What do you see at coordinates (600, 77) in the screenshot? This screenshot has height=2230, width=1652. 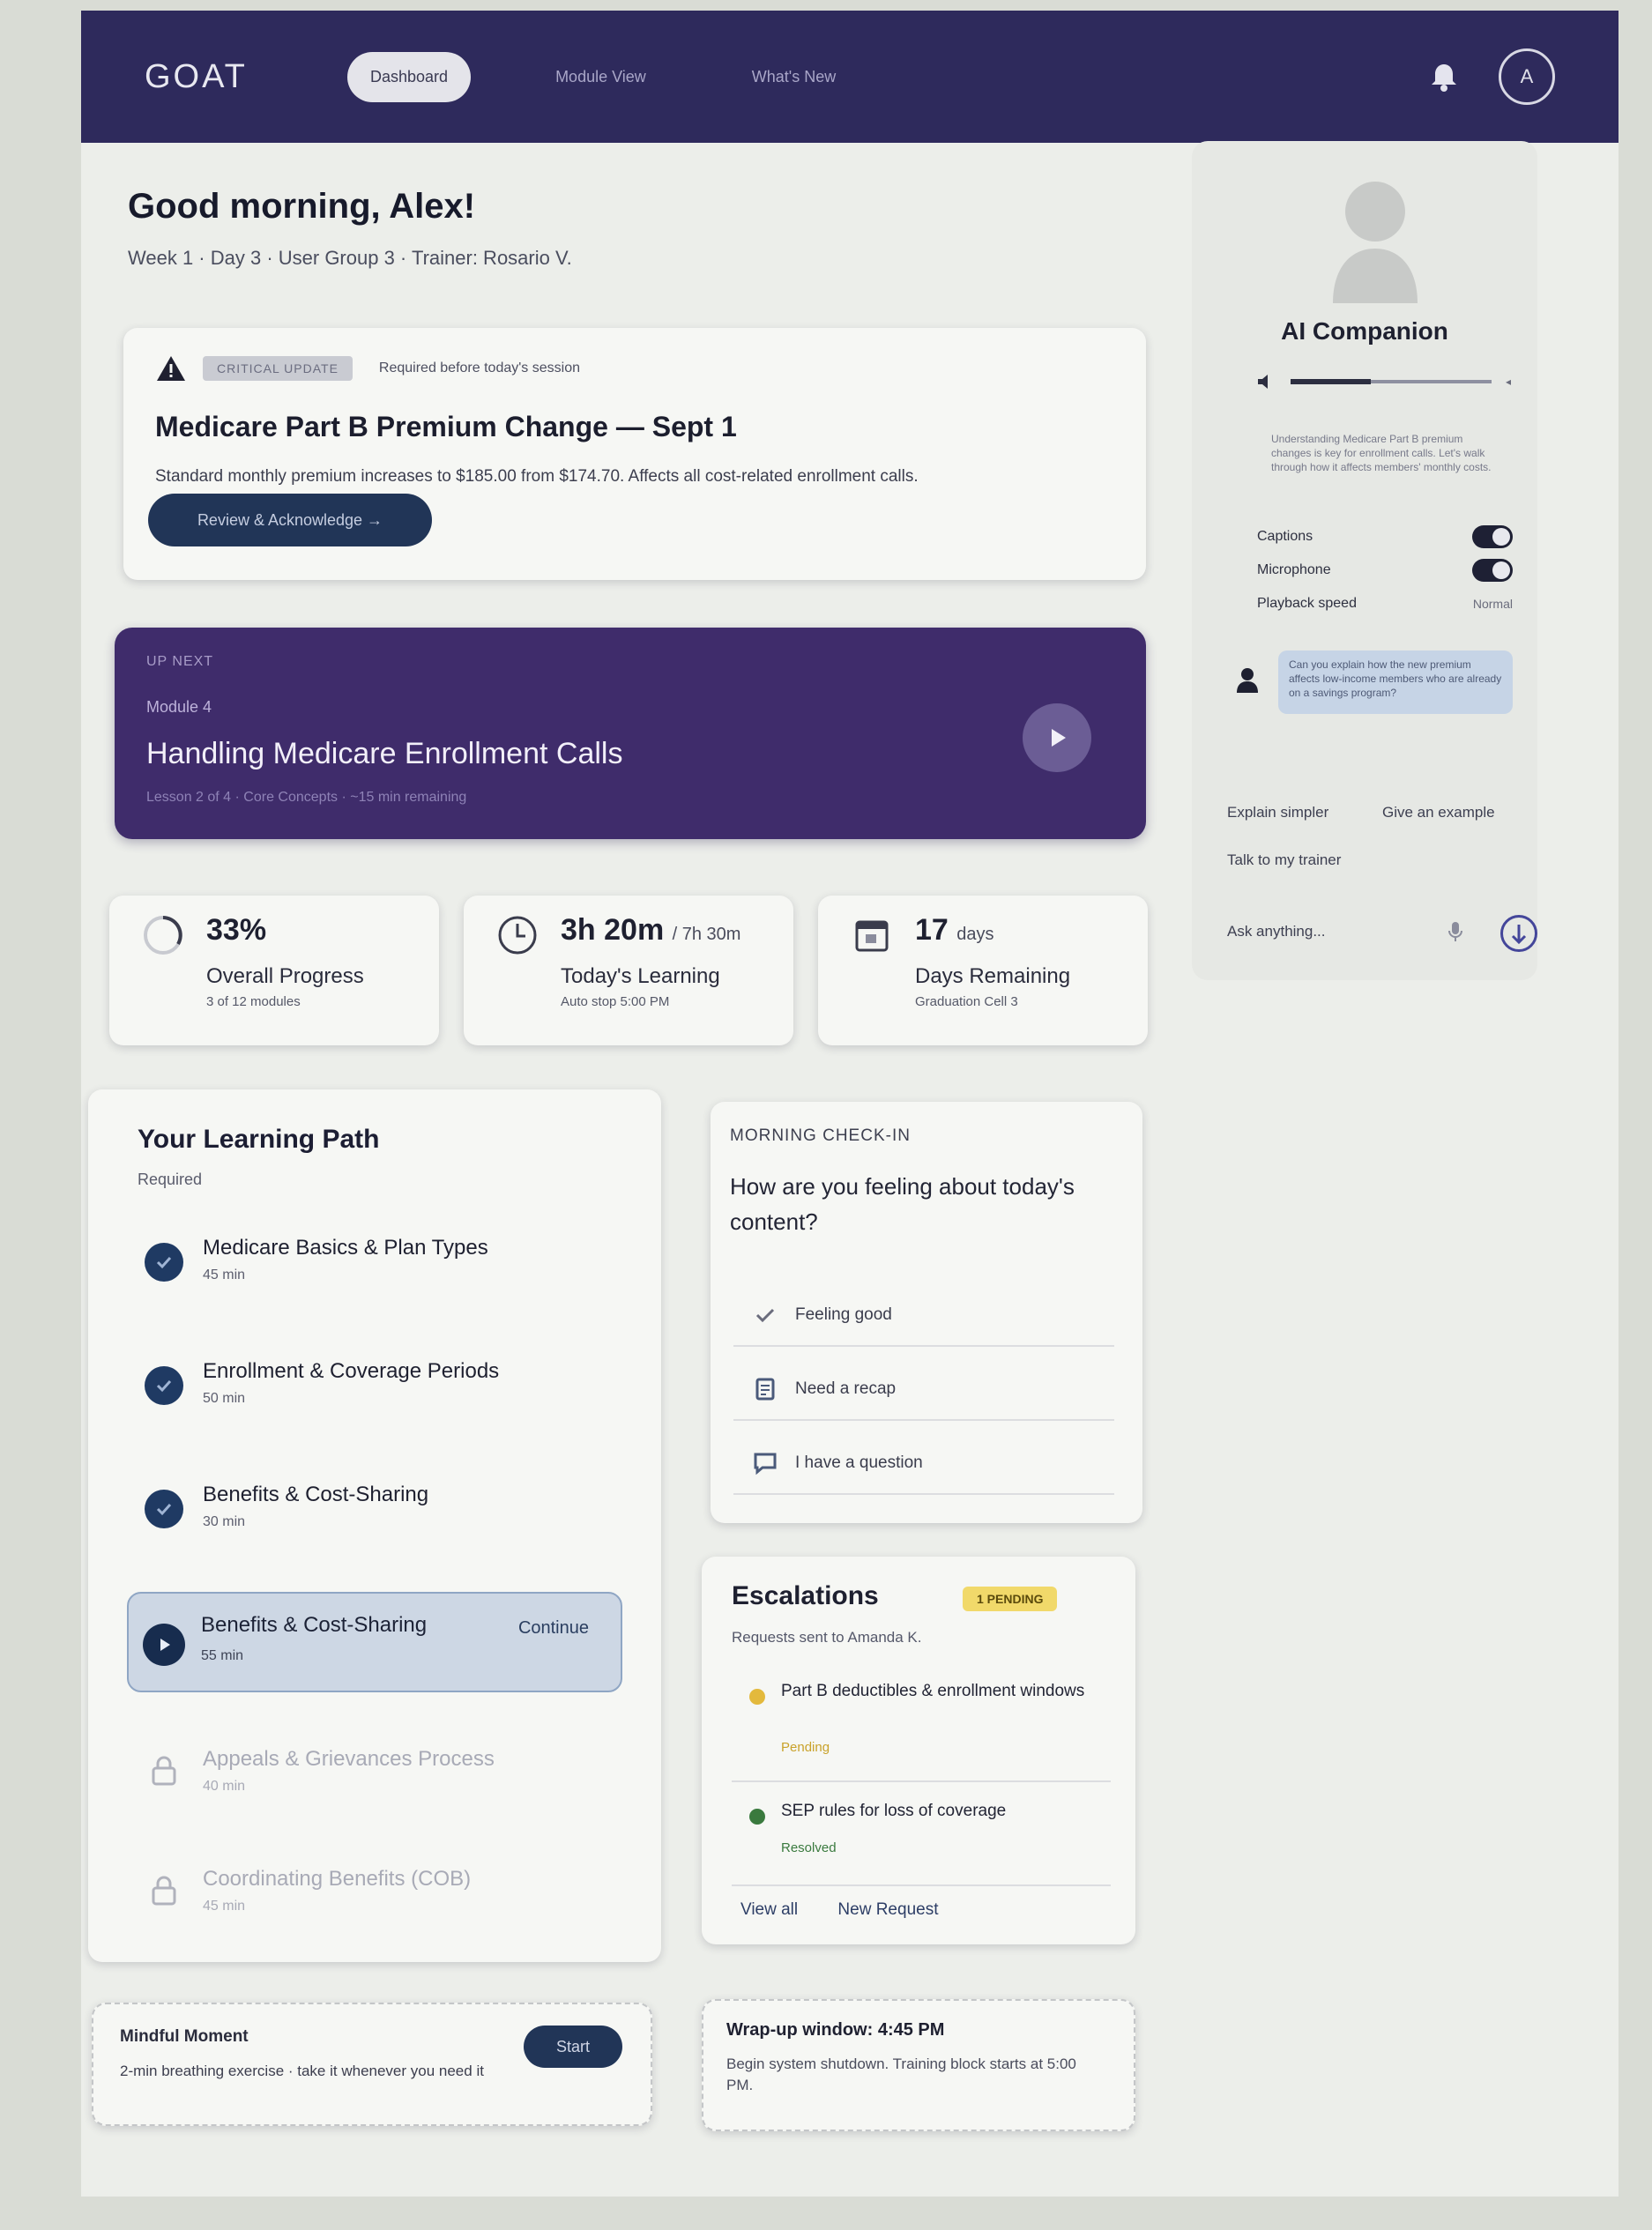 I see `nav-module-view: Module View` at bounding box center [600, 77].